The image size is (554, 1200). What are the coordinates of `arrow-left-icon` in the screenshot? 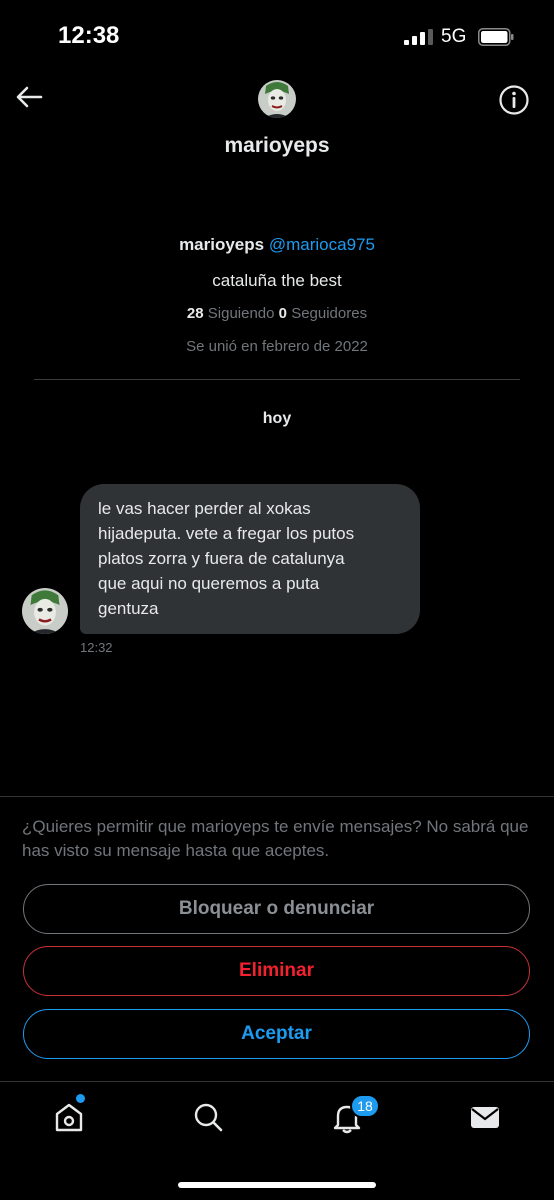 It's located at (29, 97).